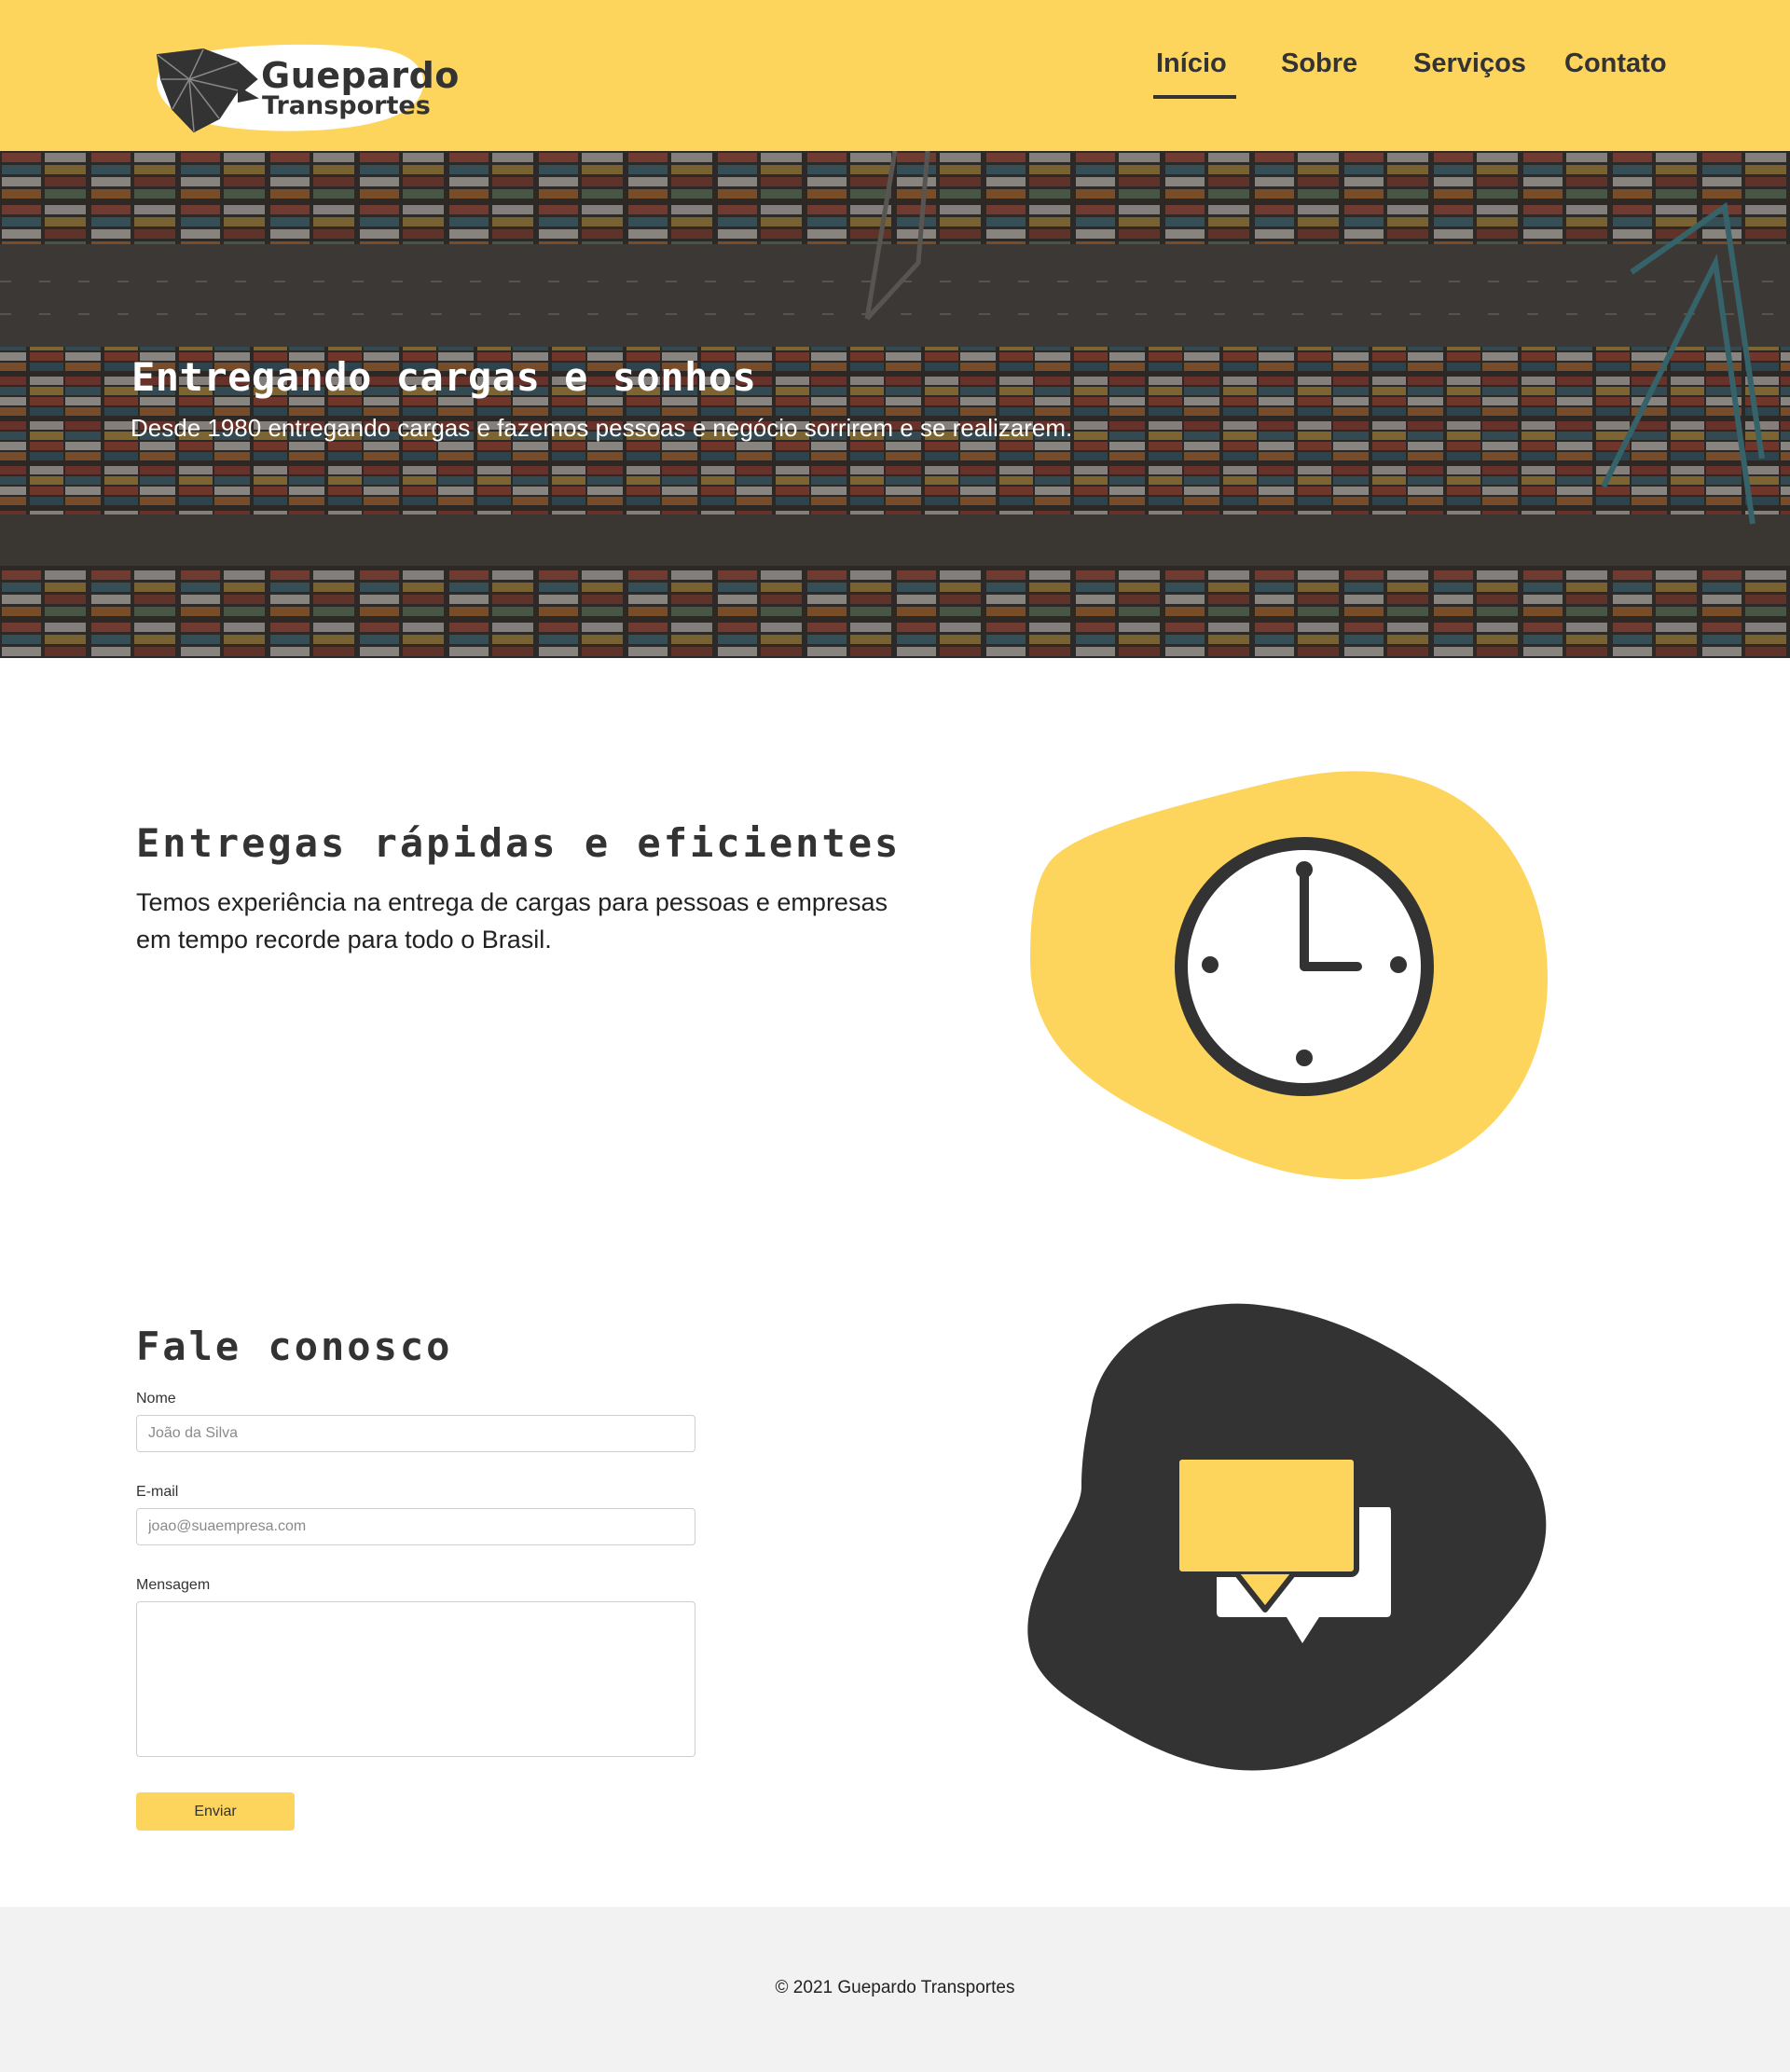  What do you see at coordinates (1194, 73) in the screenshot?
I see `nav-item-inicio: Início` at bounding box center [1194, 73].